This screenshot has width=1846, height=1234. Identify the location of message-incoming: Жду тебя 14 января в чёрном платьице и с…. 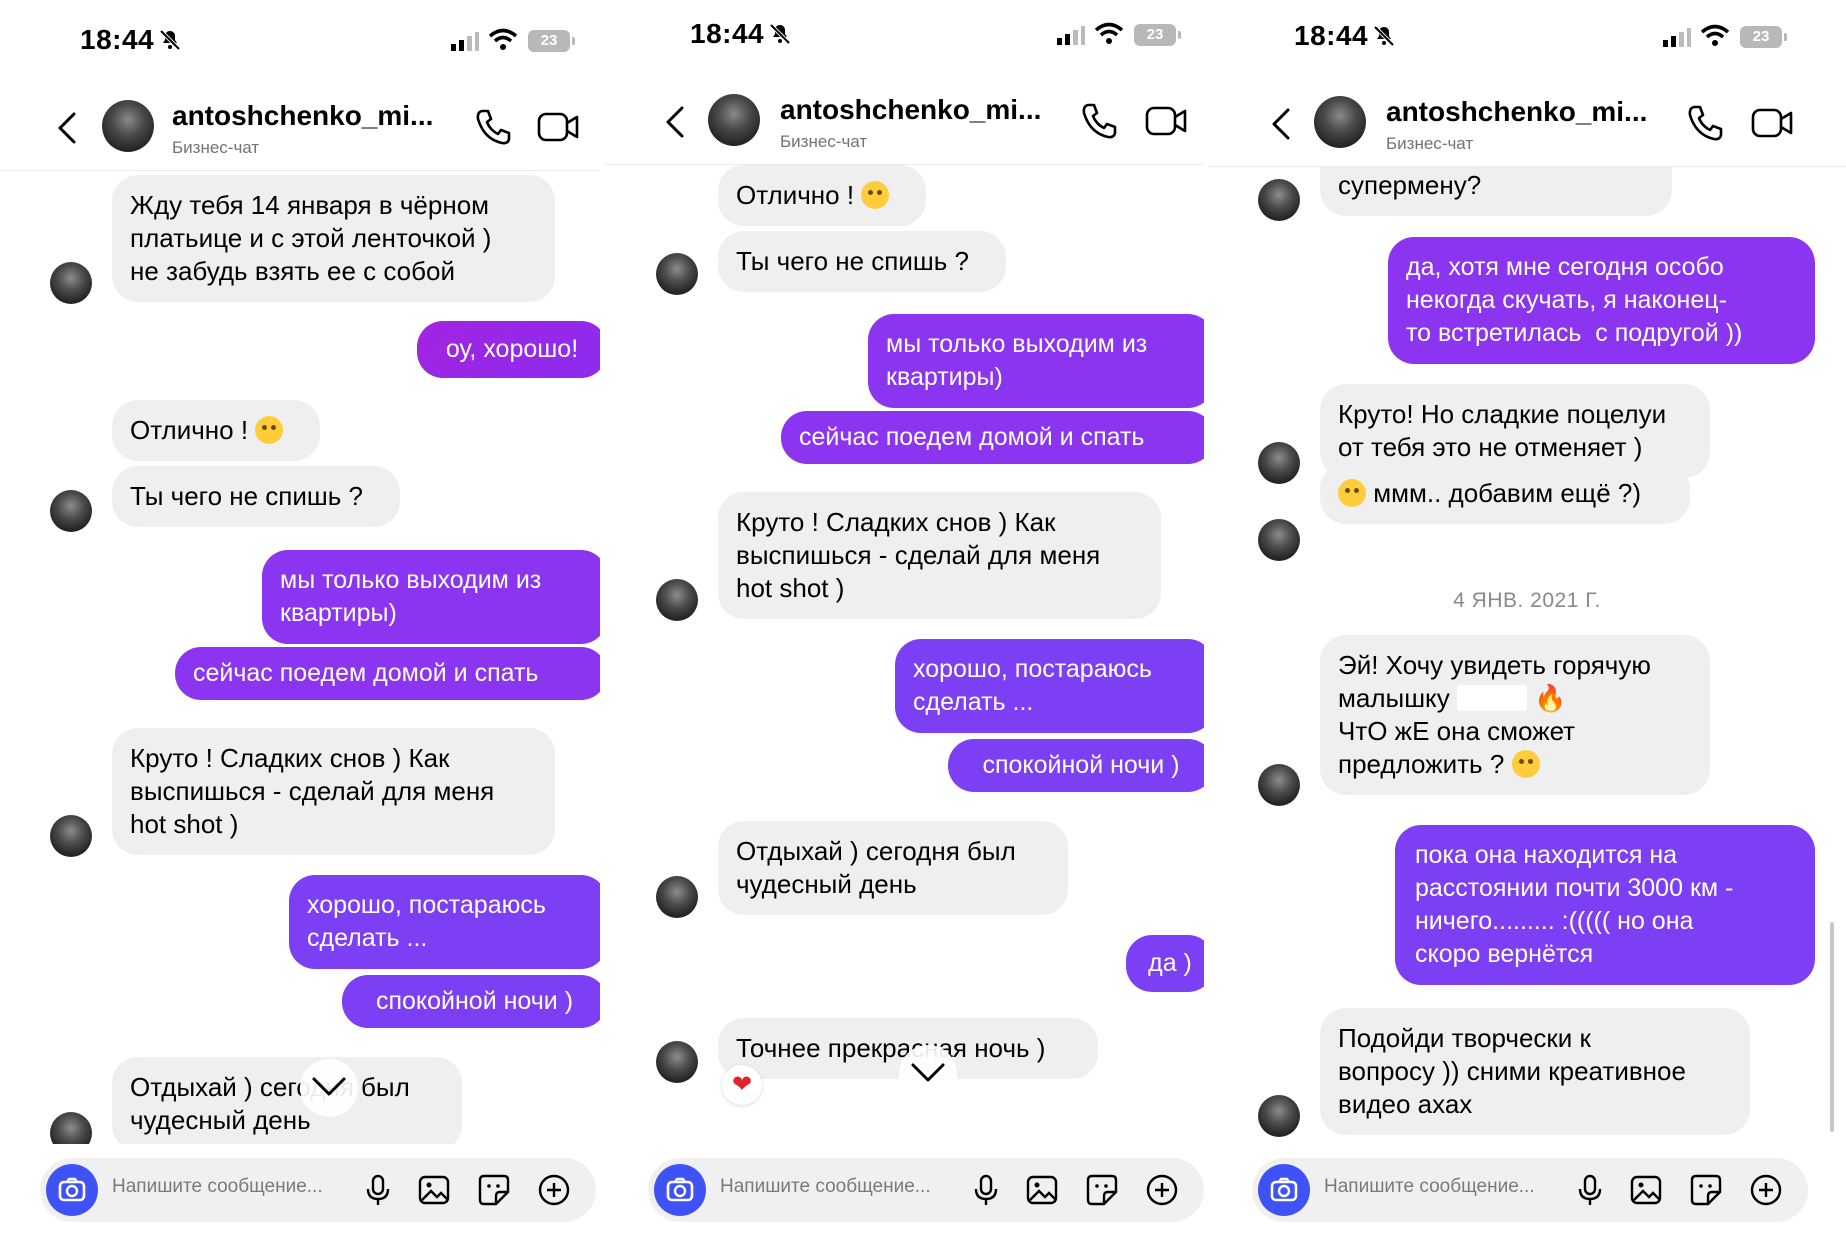
(333, 238).